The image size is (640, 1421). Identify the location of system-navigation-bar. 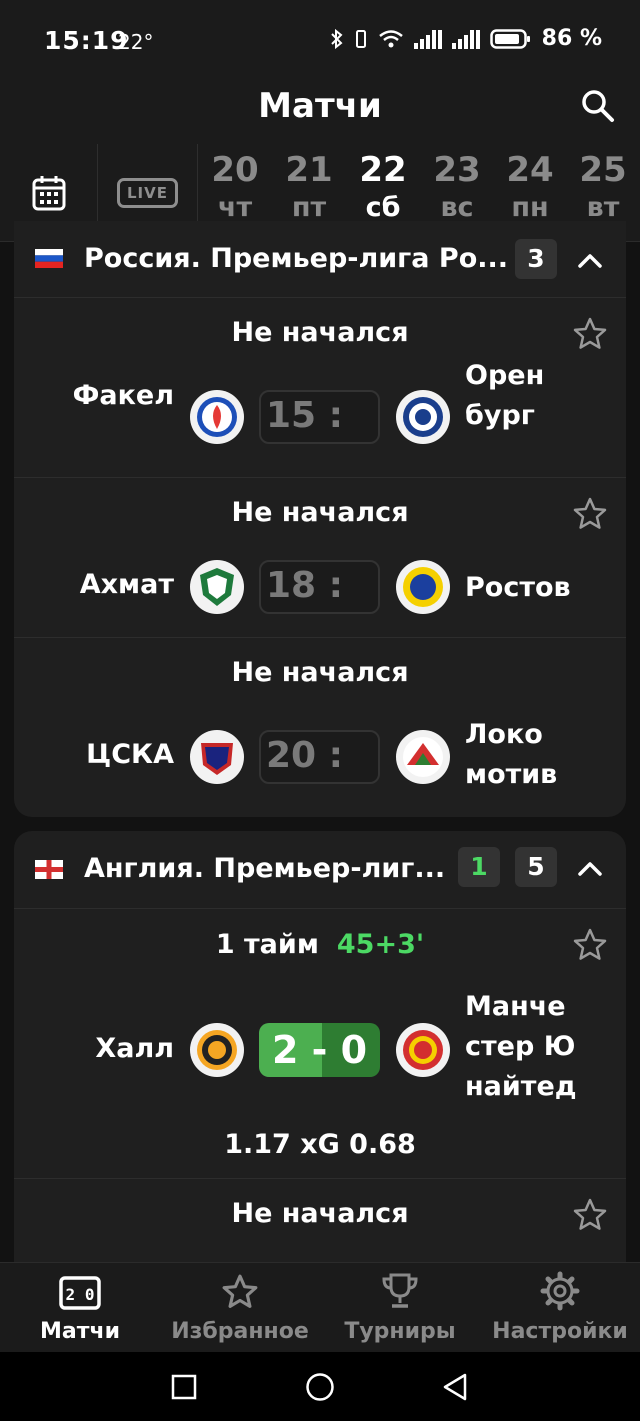
(320, 1386).